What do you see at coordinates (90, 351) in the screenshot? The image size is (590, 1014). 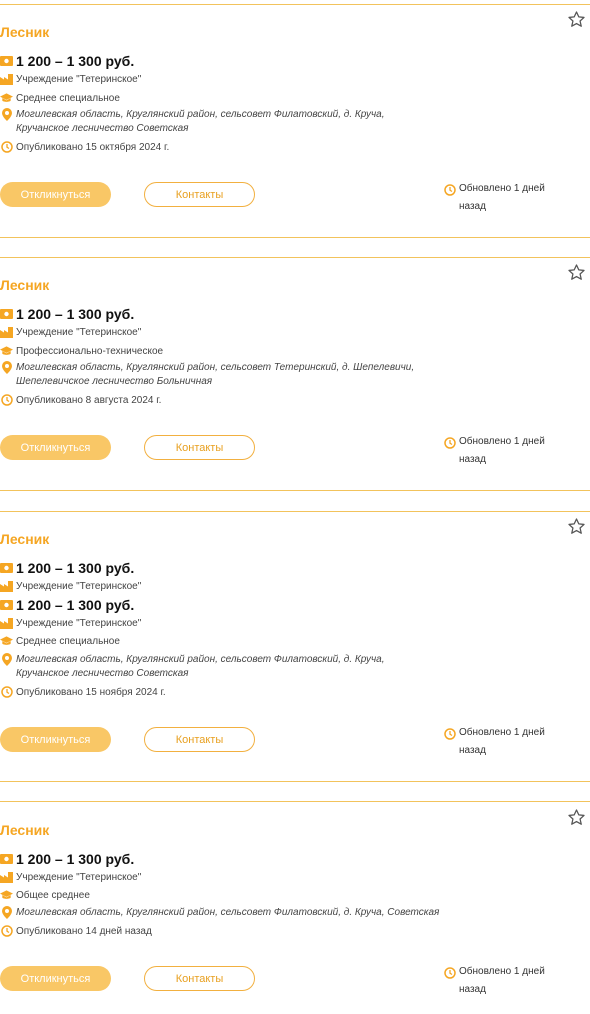 I see `education: Профессионально-техническое` at bounding box center [90, 351].